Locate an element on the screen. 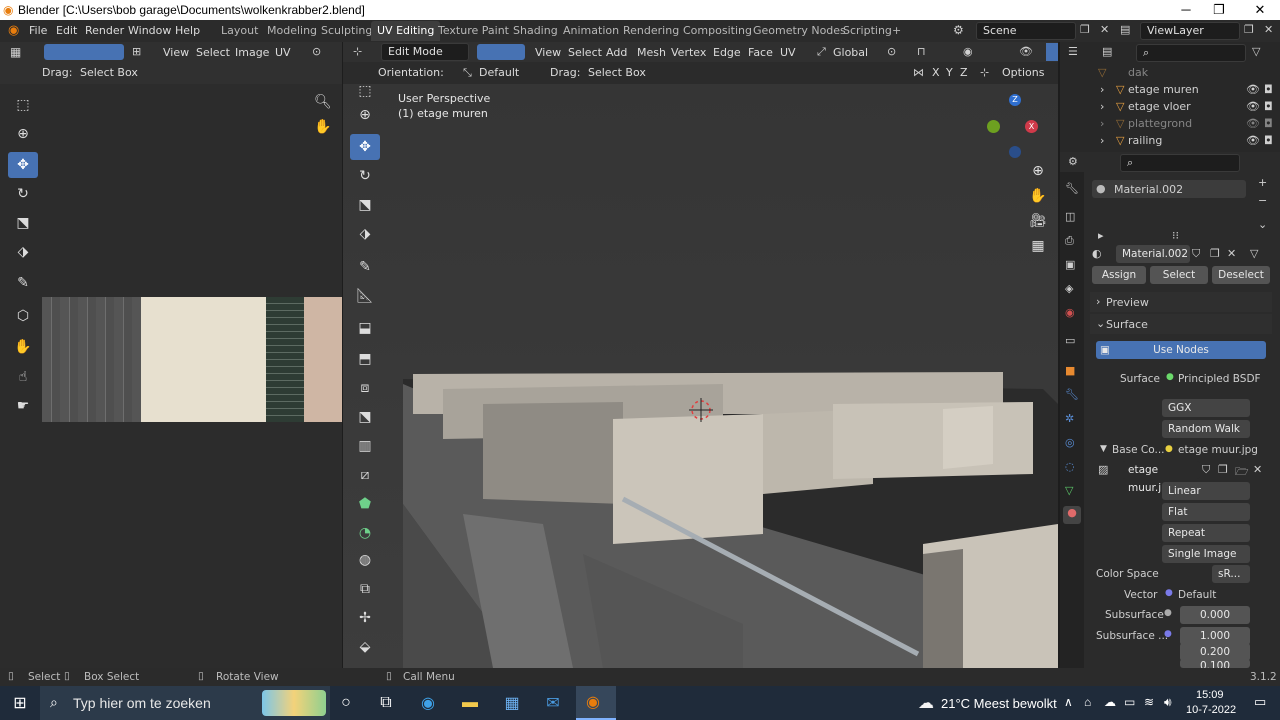  rotate-tool-icon: ↻ is located at coordinates (23, 194).